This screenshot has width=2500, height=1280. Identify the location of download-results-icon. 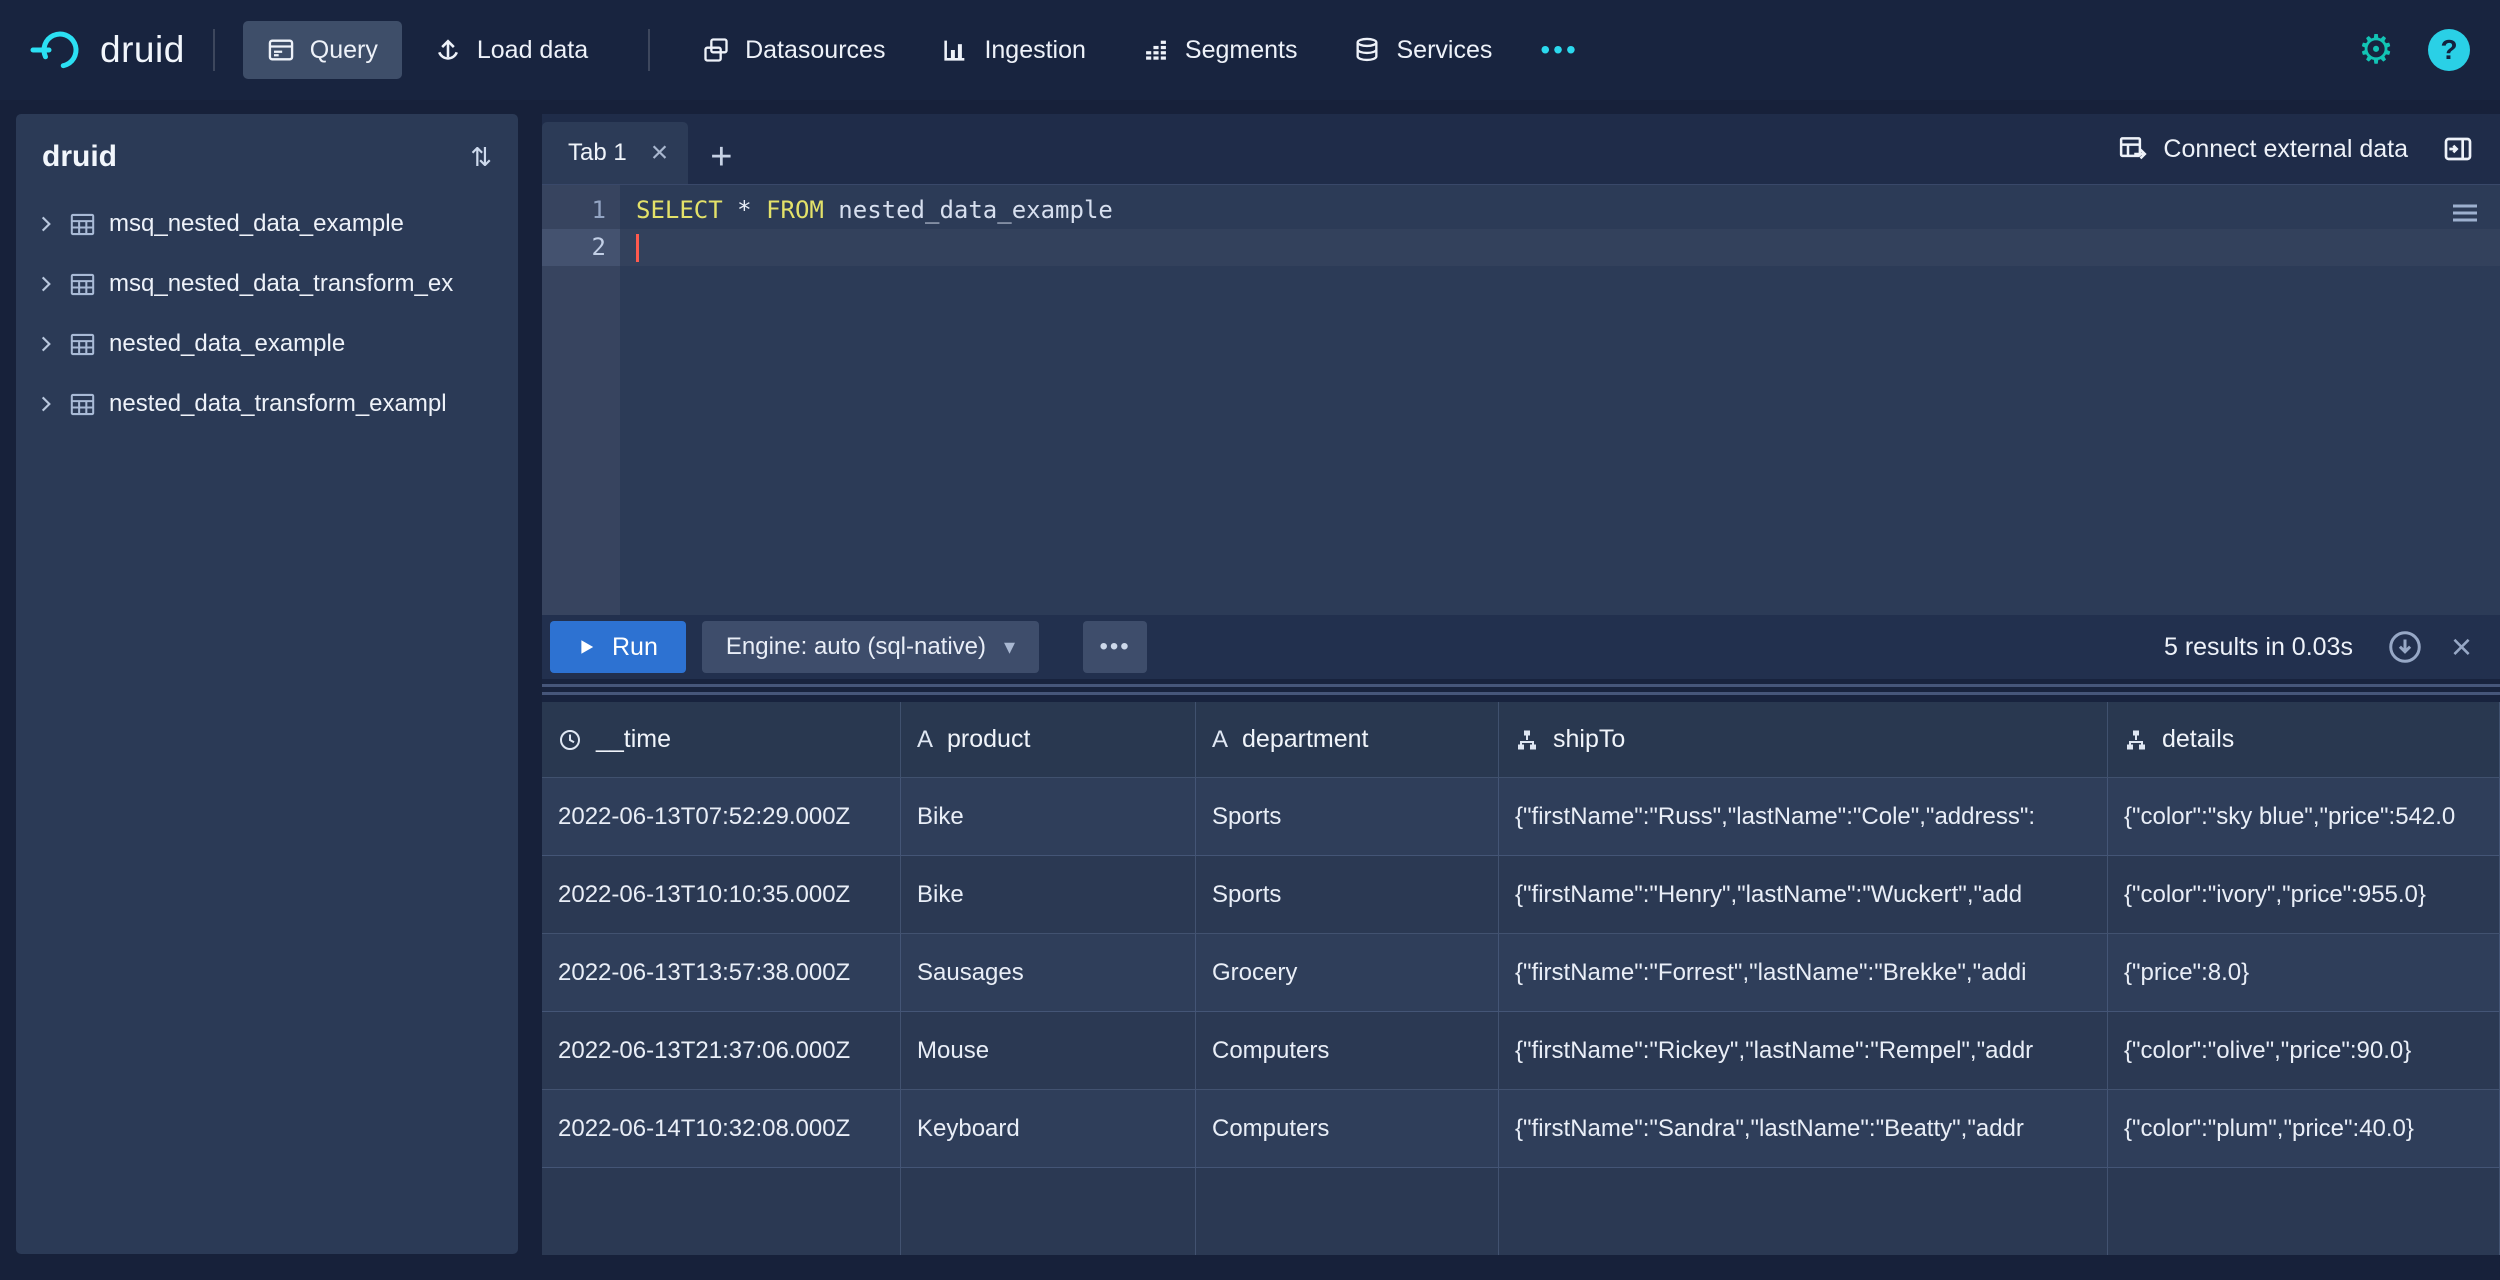
(2405, 647).